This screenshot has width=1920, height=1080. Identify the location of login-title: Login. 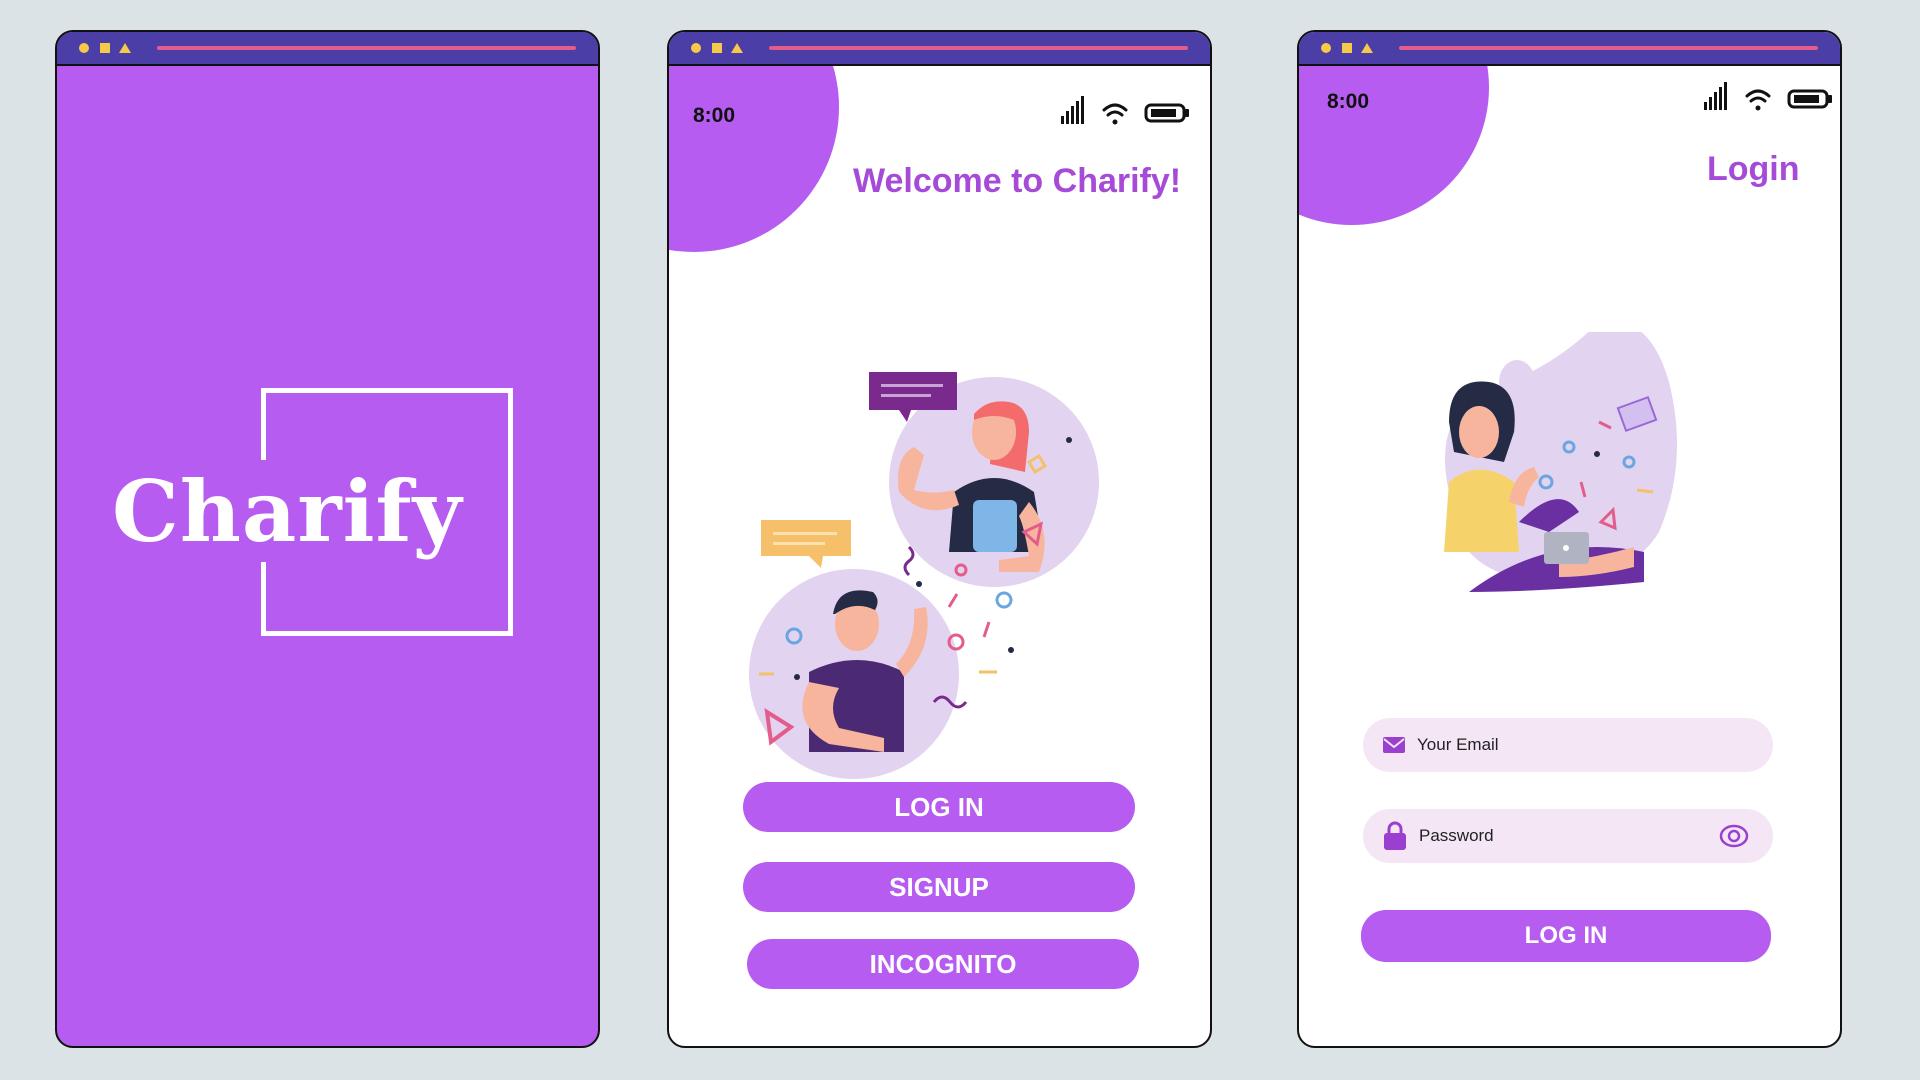
(1753, 169).